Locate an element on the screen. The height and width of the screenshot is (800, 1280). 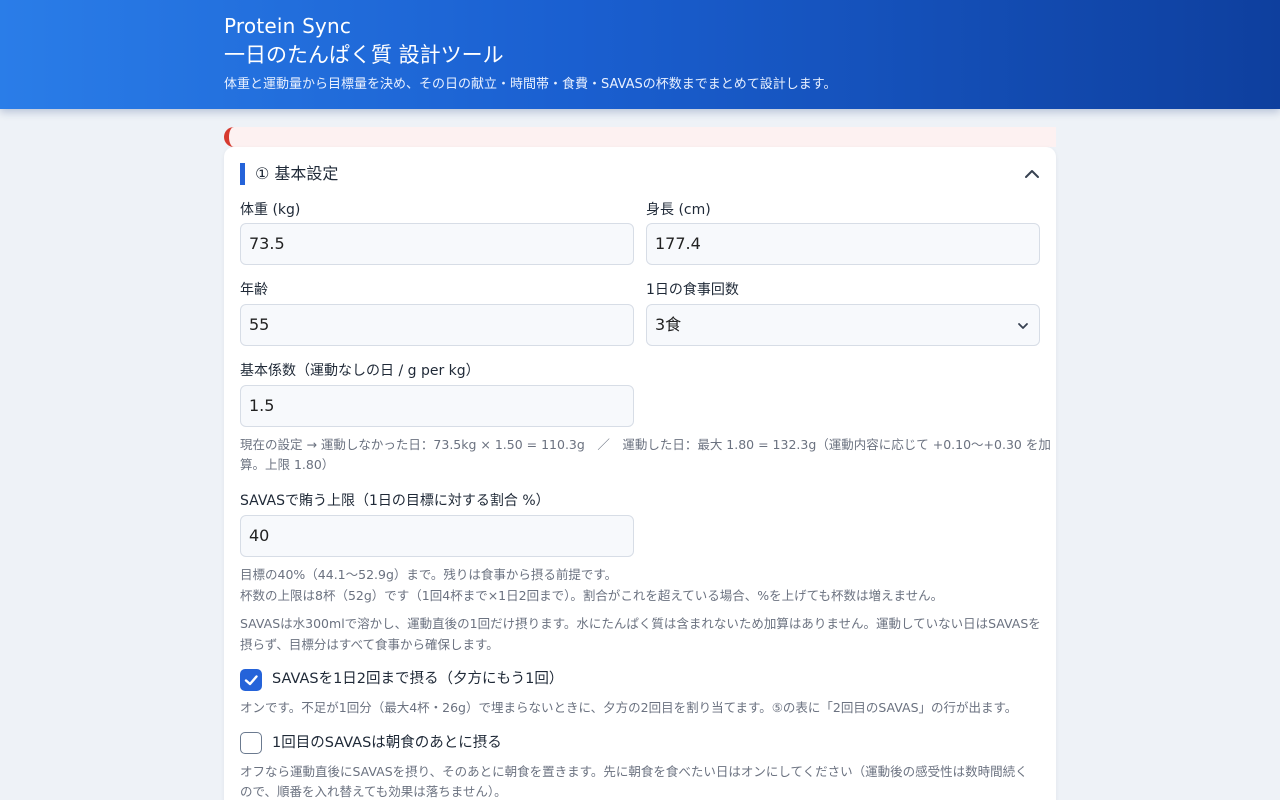
savas-twice-label: SAVASを1日2回まで摂る（夕方にもう1回） is located at coordinates (417, 679).